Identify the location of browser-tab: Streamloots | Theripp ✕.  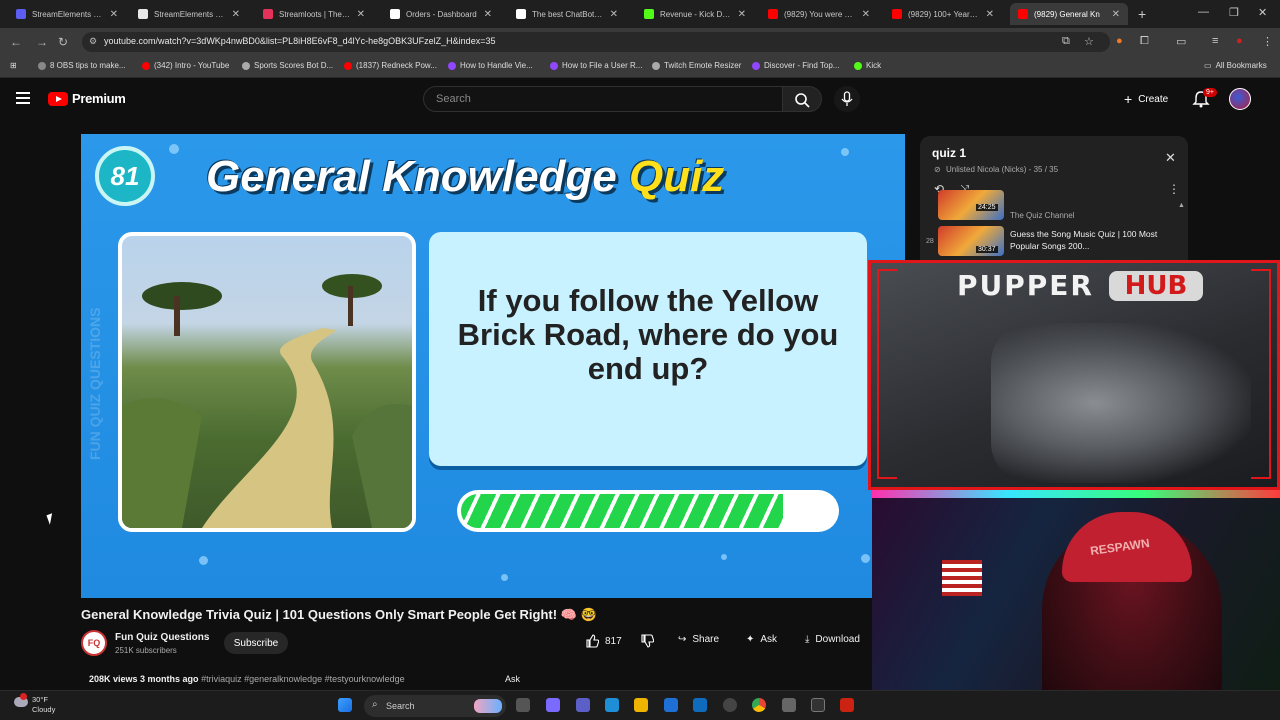
(314, 14).